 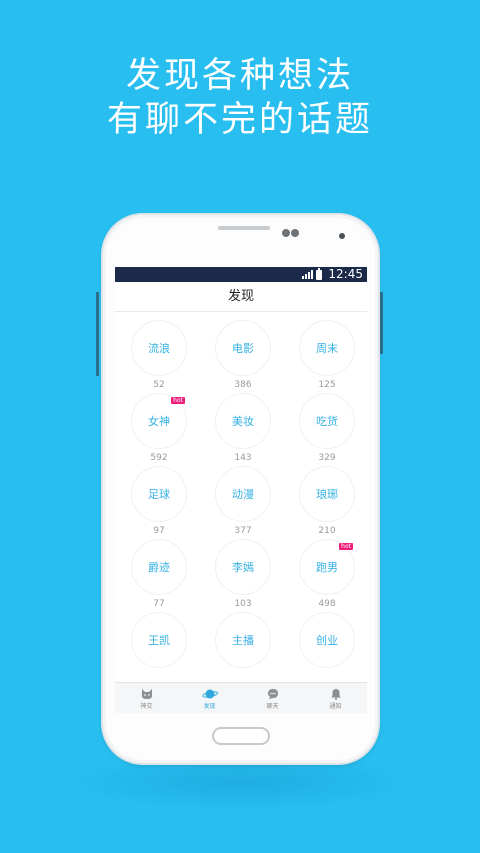 I want to click on topic-item: 跑男 hot 498, so click(x=326, y=574).